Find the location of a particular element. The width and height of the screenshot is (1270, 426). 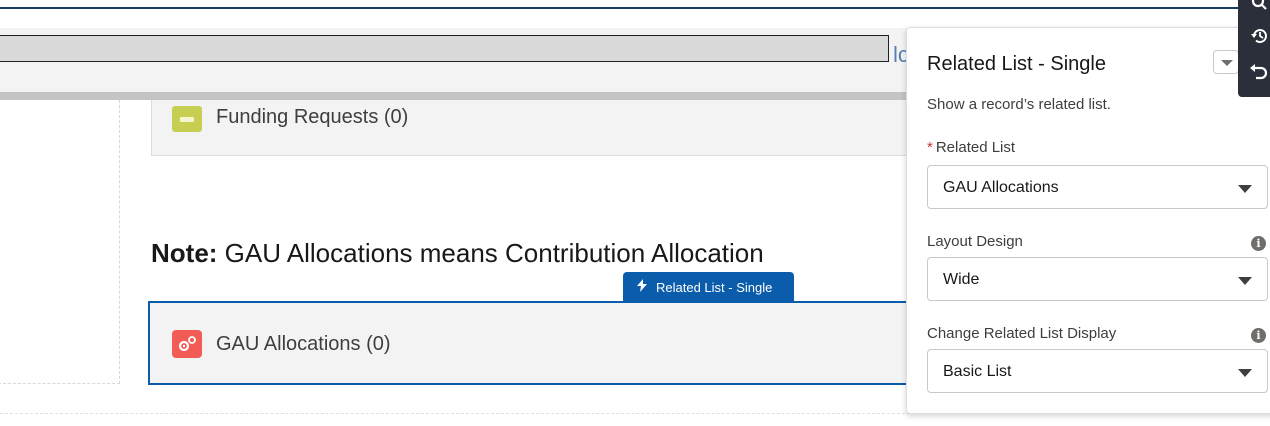

gears-icon is located at coordinates (187, 344).